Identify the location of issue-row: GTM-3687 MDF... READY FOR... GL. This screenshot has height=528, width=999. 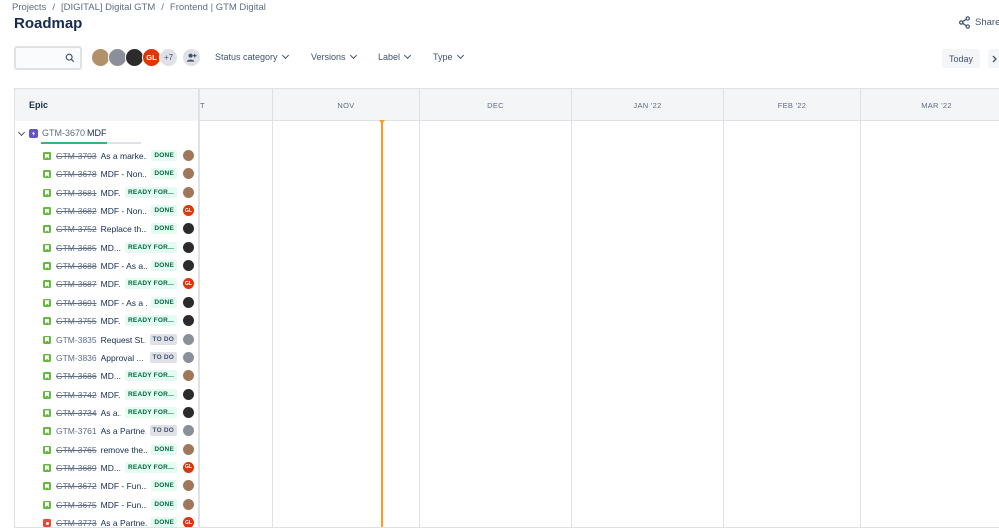
(107, 285).